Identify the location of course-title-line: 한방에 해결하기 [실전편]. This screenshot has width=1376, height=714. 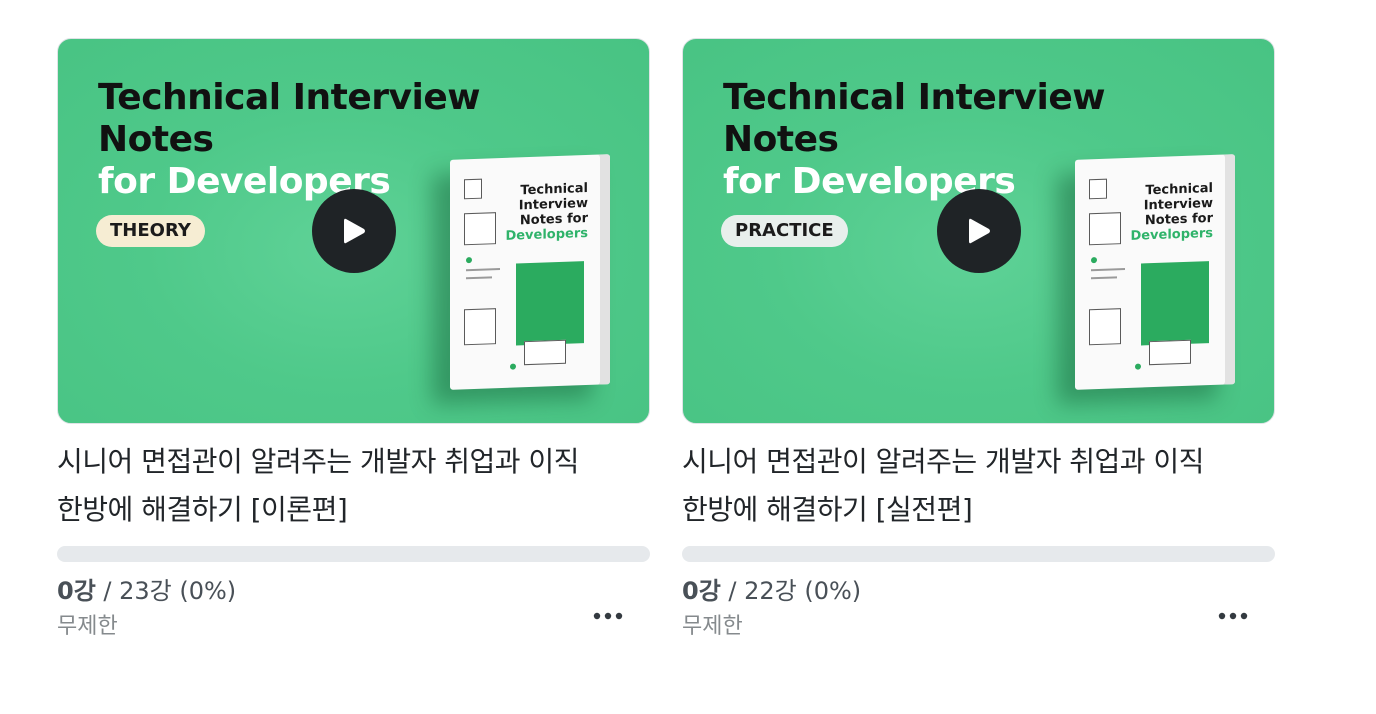
(827, 509).